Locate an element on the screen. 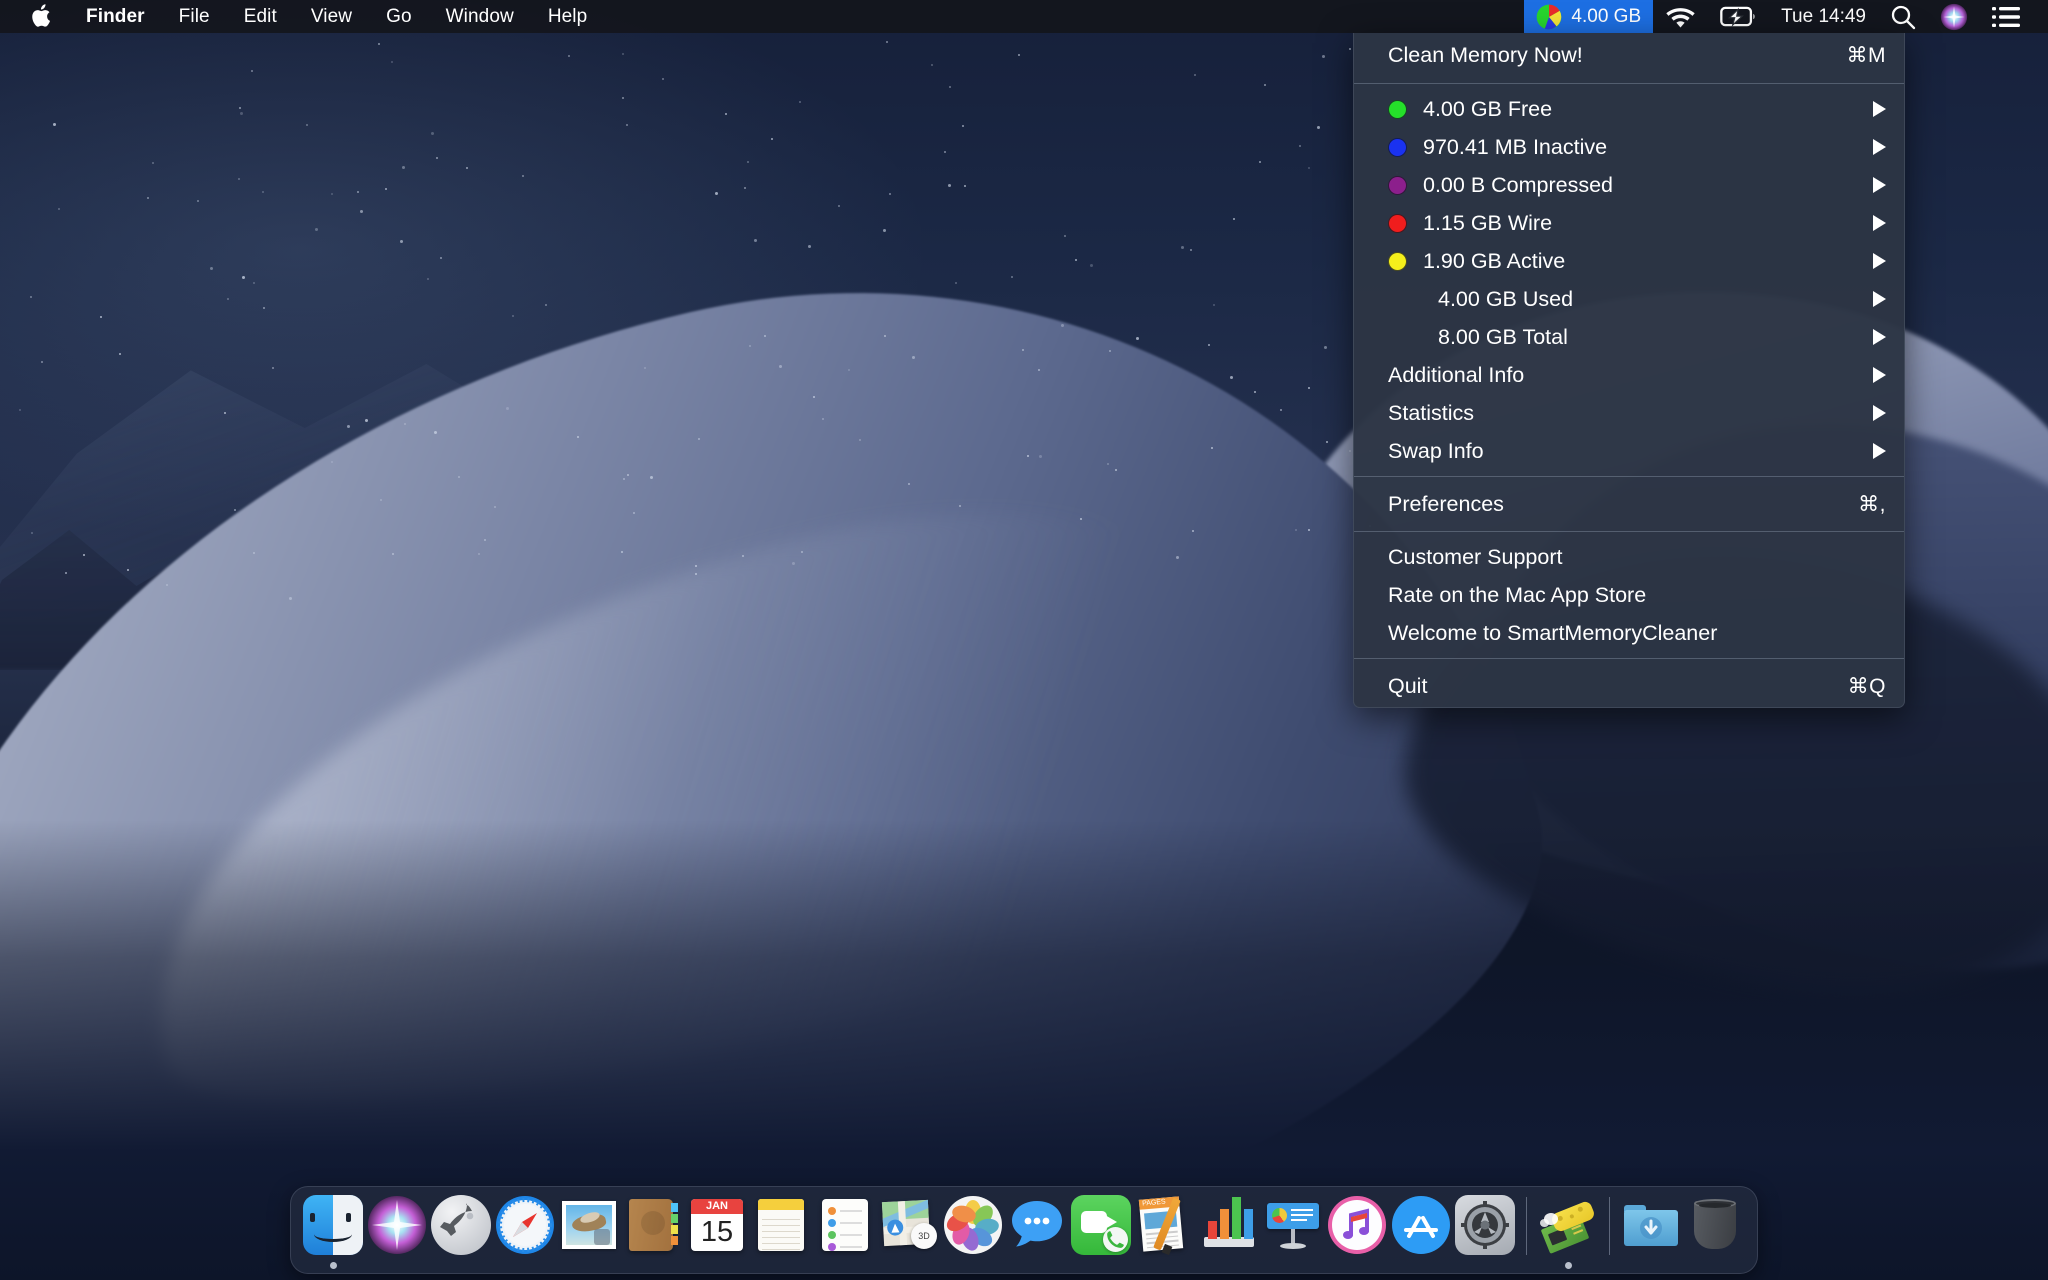 The height and width of the screenshot is (1280, 2048). spotlight-search-icon is located at coordinates (1903, 17).